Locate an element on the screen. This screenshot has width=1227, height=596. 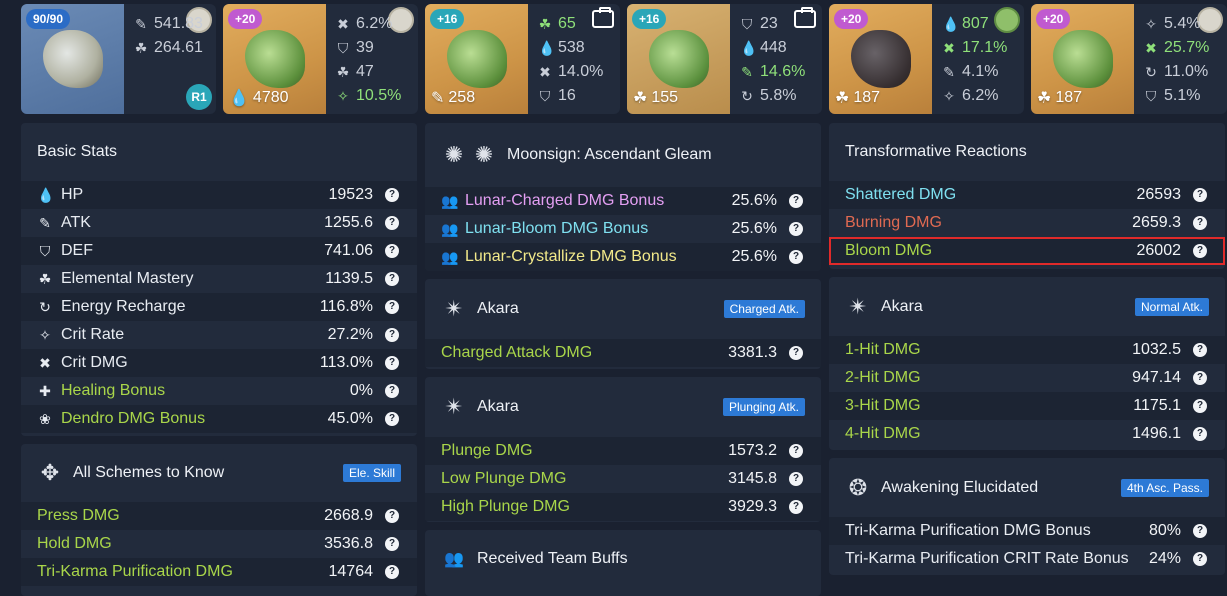
main-stat: ☘ 155 is located at coordinates (656, 98).